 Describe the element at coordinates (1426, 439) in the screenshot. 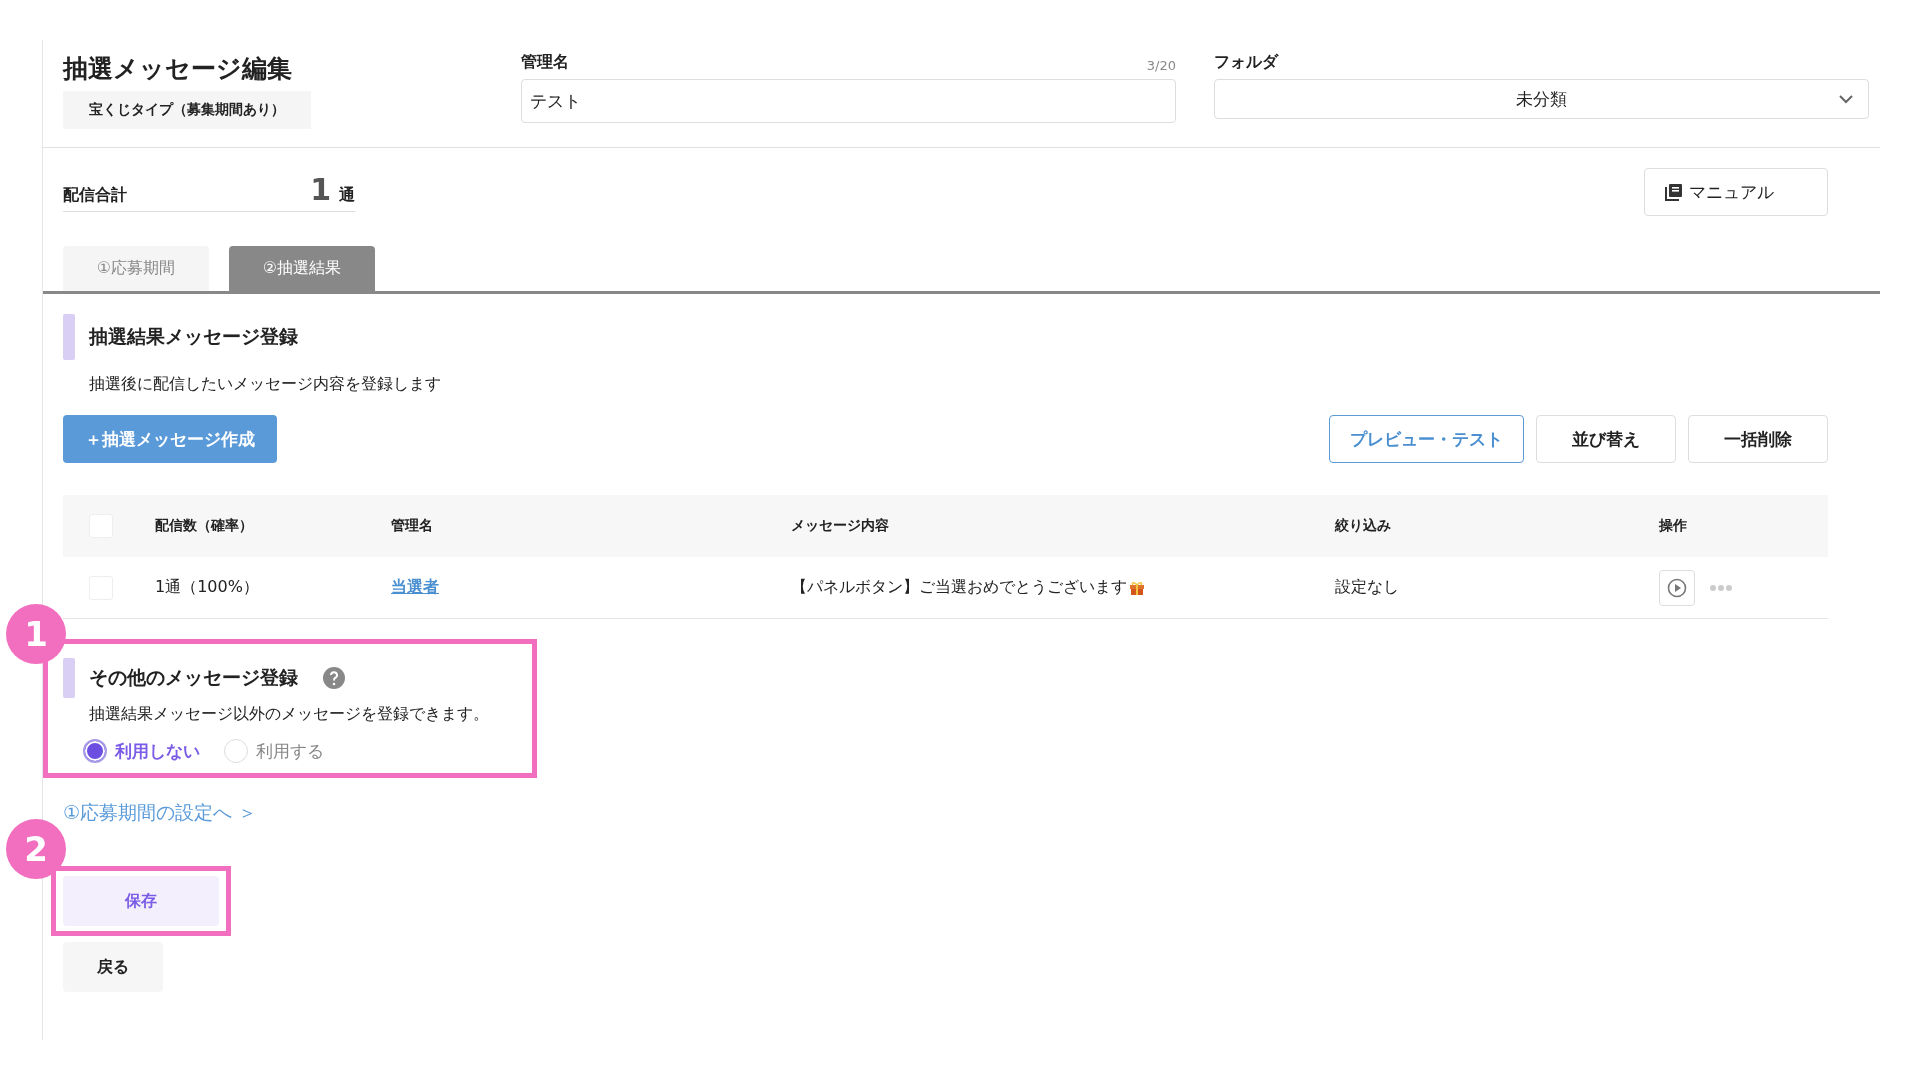

I see `action-button: プレビュー・テスト` at that location.